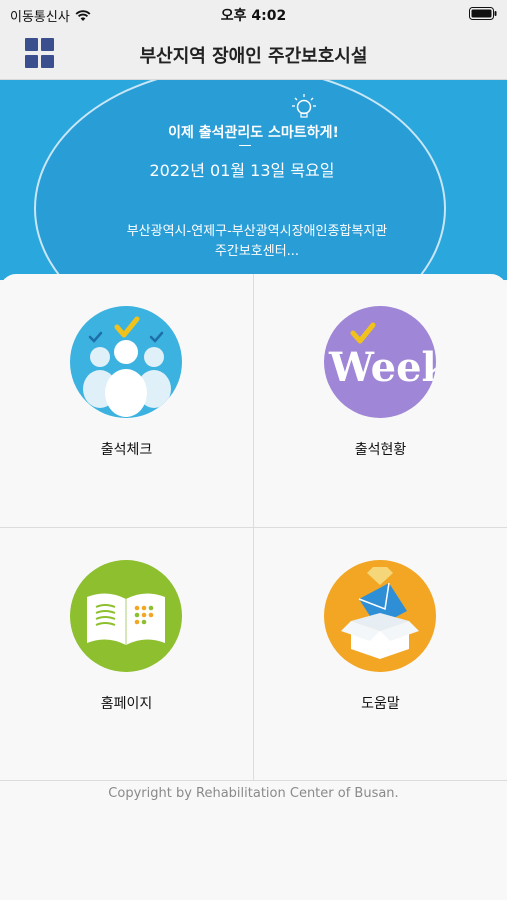 This screenshot has height=900, width=507. I want to click on grid-divider-horizontal, so click(253, 527).